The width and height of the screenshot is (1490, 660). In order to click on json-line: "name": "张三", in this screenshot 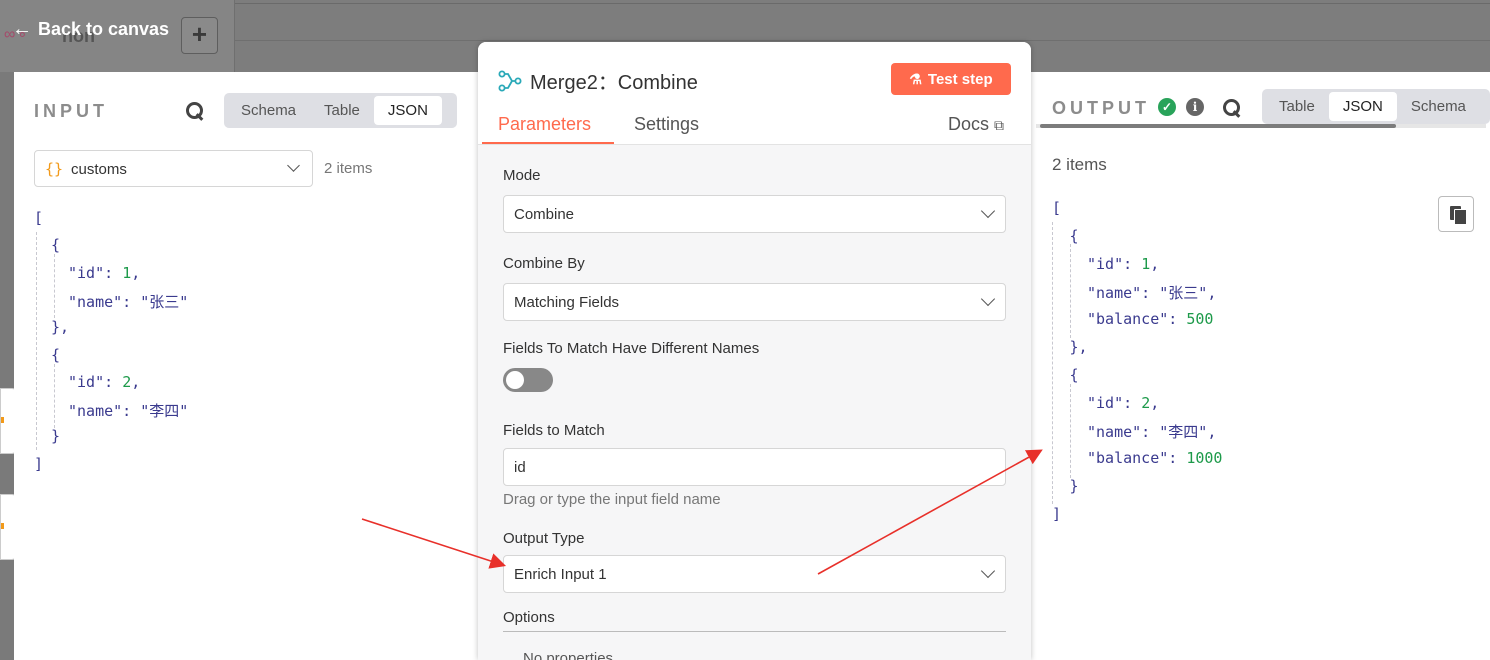, I will do `click(1151, 292)`.